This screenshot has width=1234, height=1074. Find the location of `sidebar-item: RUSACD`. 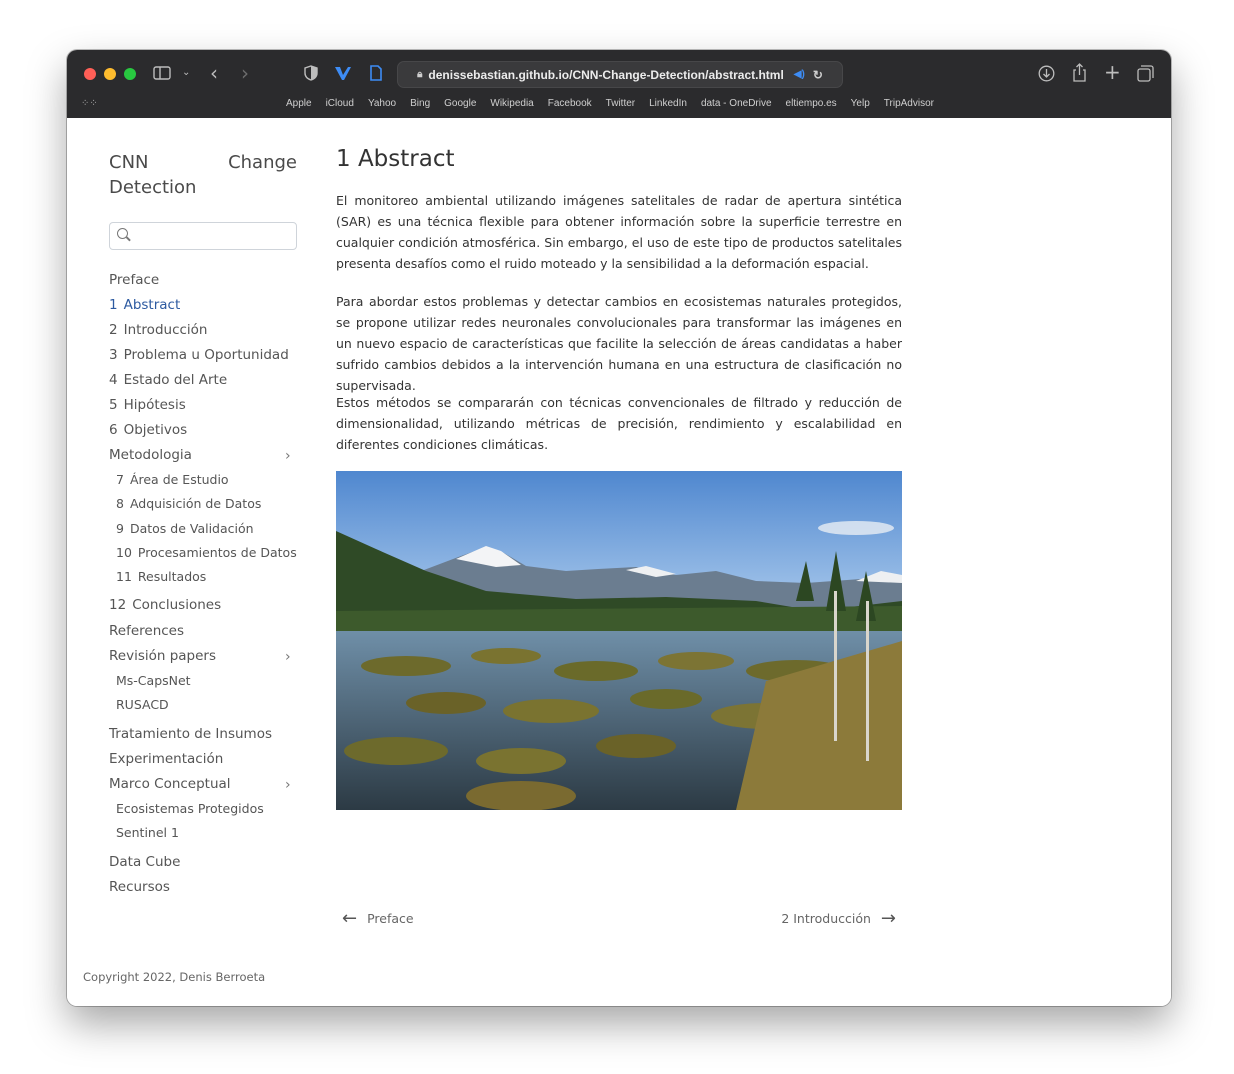

sidebar-item: RUSACD is located at coordinates (142, 704).